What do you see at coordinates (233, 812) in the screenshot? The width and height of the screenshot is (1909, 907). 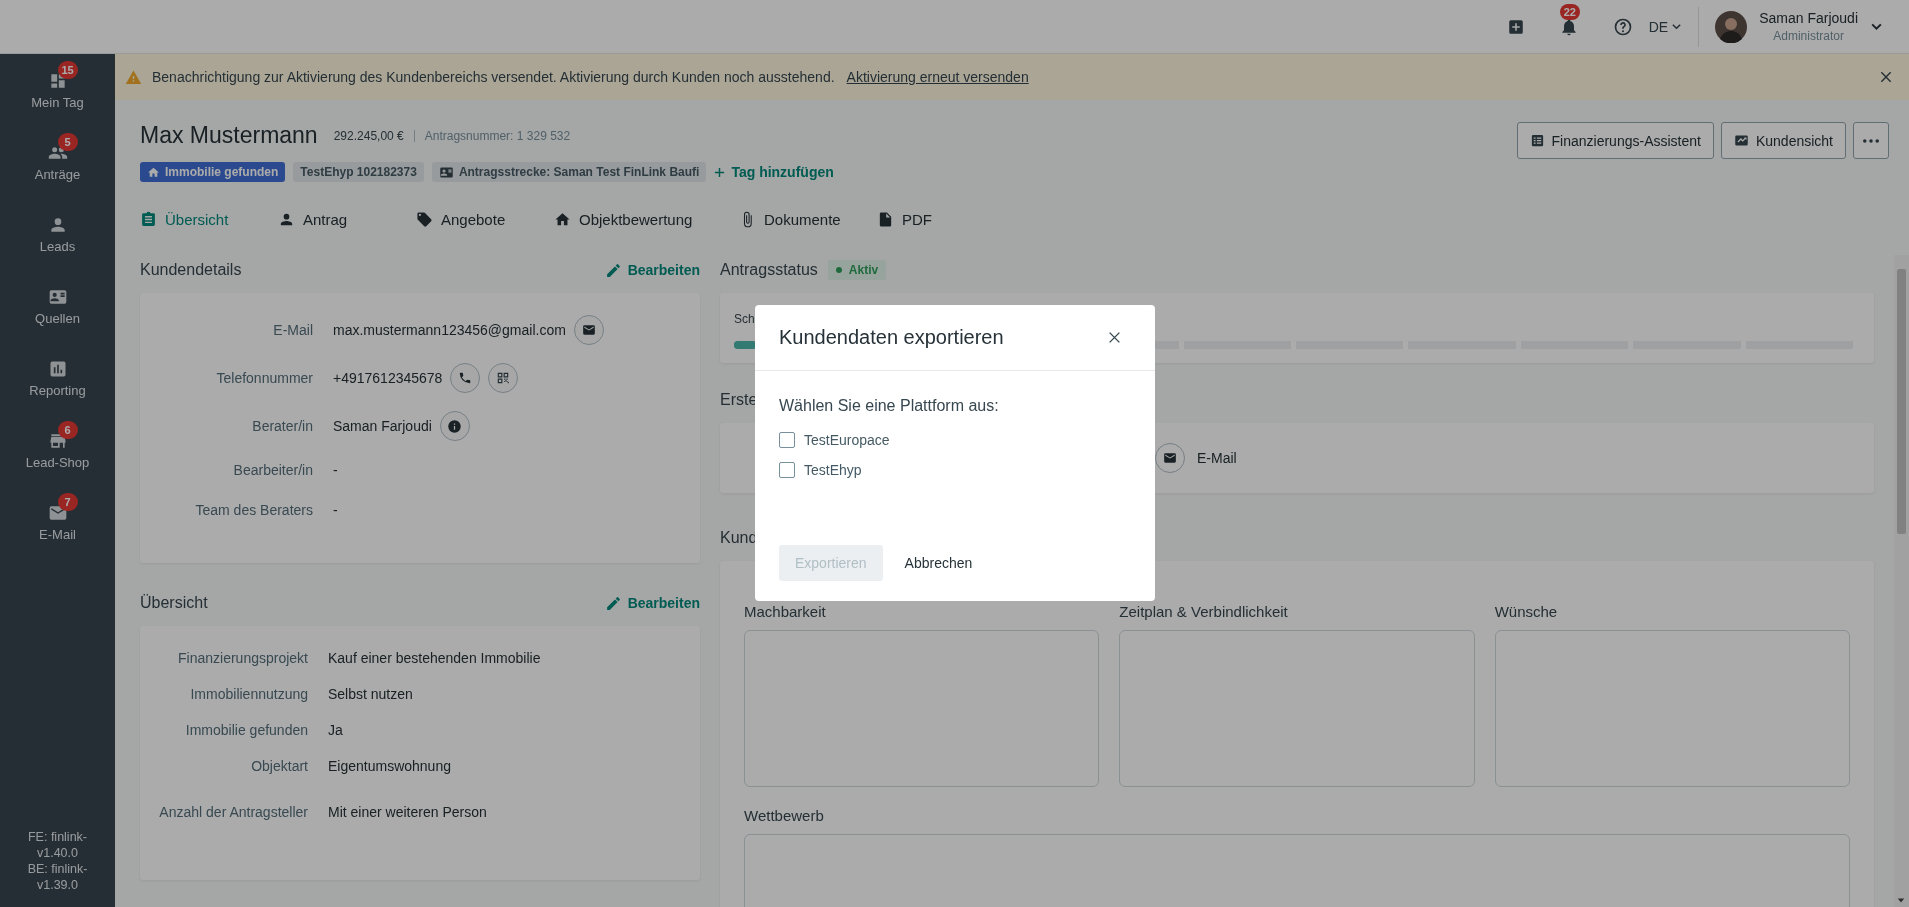 I see `field-label: Anzahl der Antragsteller` at bounding box center [233, 812].